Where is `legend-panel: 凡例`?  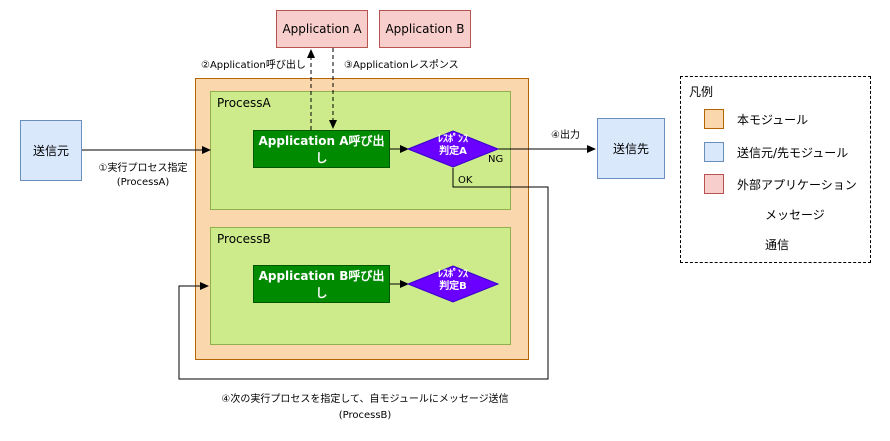
legend-panel: 凡例 is located at coordinates (775, 169).